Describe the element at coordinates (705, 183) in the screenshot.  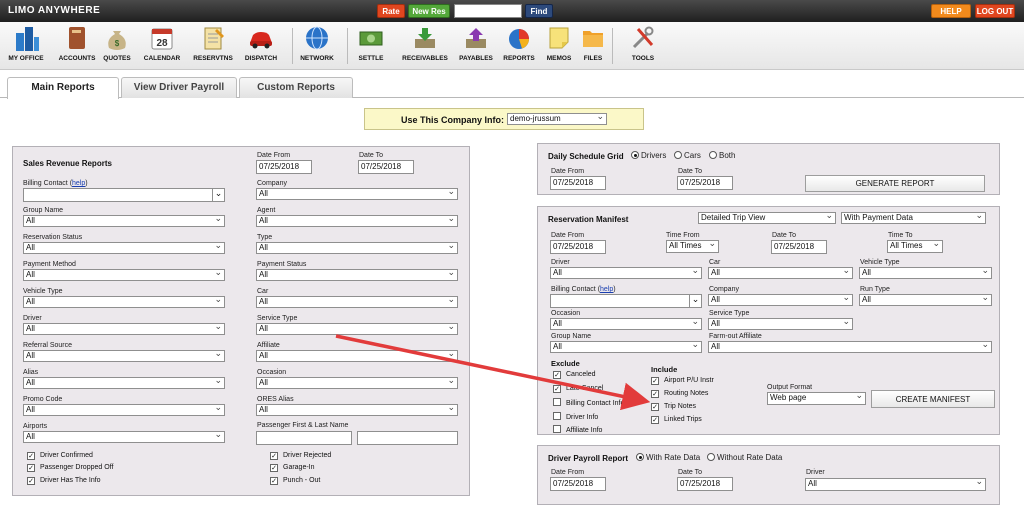
I see `daily-date-to-input: 07/25/2018` at that location.